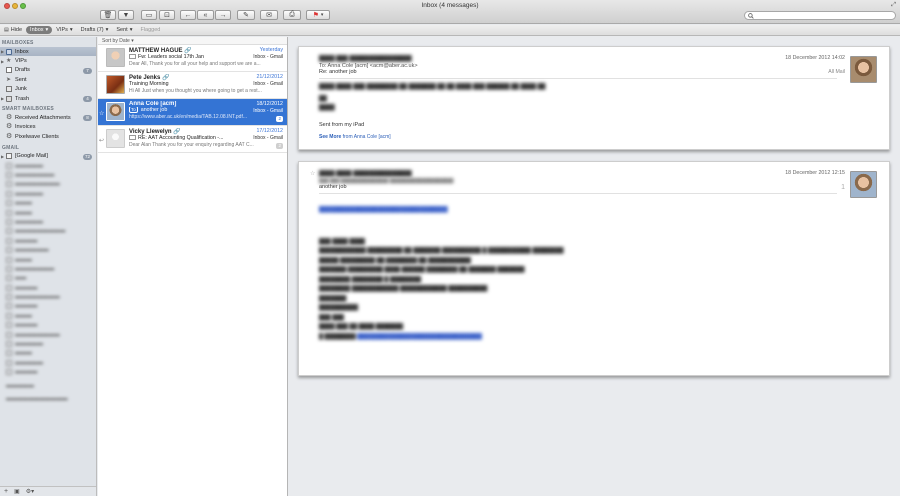 The width and height of the screenshot is (900, 496). What do you see at coordinates (205, 15) in the screenshot?
I see `reply-all-button: «` at bounding box center [205, 15].